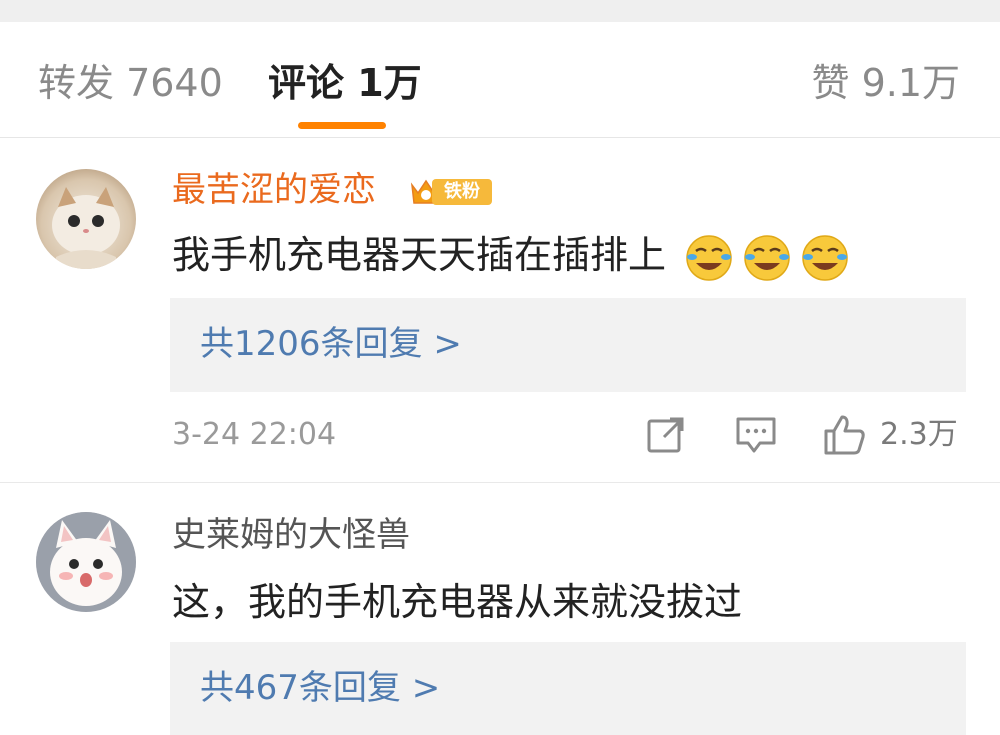 The height and width of the screenshot is (735, 1000). What do you see at coordinates (919, 434) in the screenshot?
I see `like-count: 2.3万` at bounding box center [919, 434].